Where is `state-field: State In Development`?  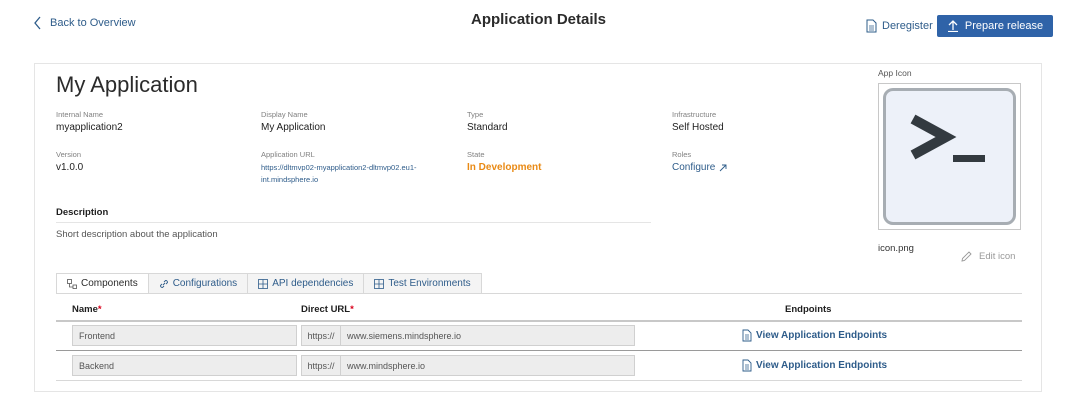 state-field: State In Development is located at coordinates (504, 161).